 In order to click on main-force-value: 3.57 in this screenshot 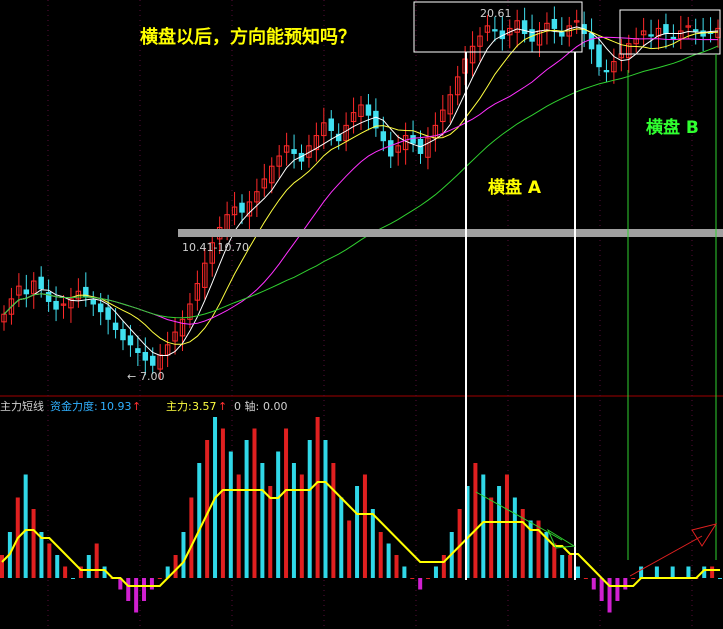, I will do `click(204, 406)`.